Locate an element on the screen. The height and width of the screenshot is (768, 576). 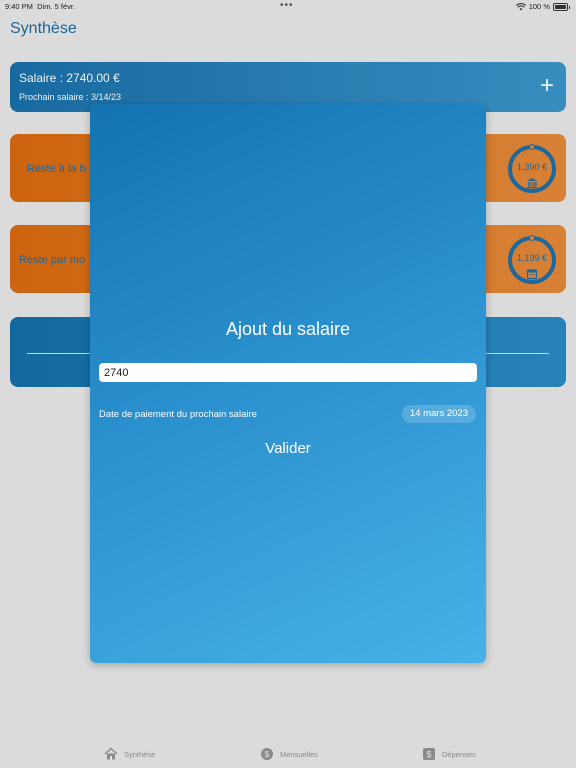
coin-icon: $ is located at coordinates (267, 754).